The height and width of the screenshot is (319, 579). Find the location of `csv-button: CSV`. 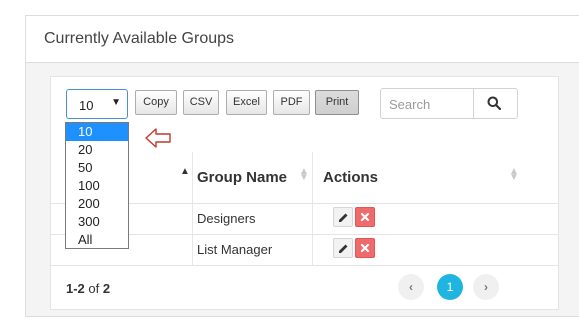

csv-button: CSV is located at coordinates (201, 102).